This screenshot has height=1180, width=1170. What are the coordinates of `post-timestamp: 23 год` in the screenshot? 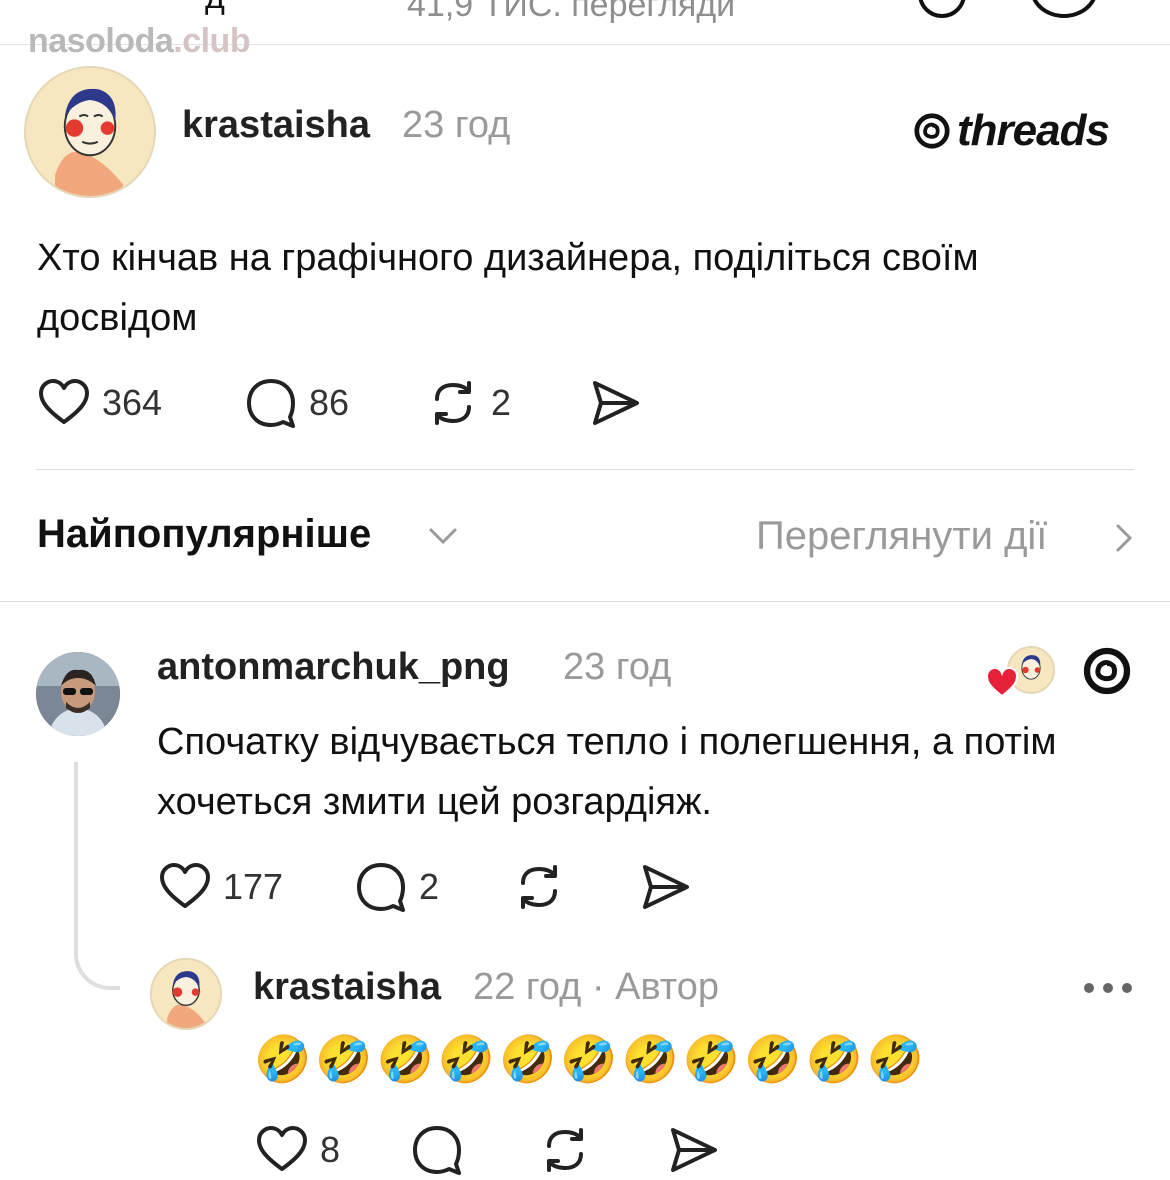 It's located at (456, 125).